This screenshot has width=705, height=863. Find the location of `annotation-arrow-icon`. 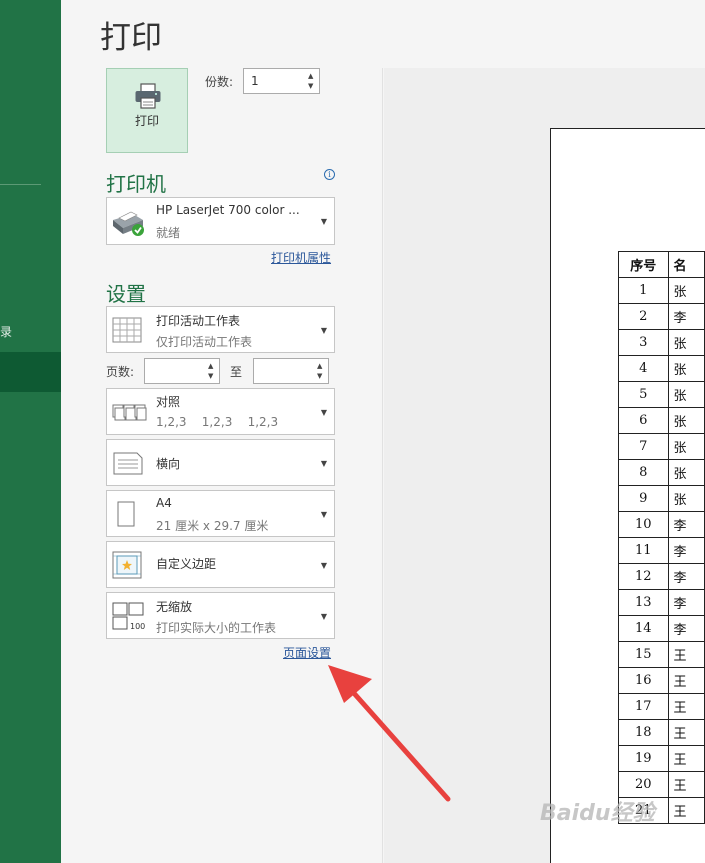

annotation-arrow-icon is located at coordinates (389, 733).